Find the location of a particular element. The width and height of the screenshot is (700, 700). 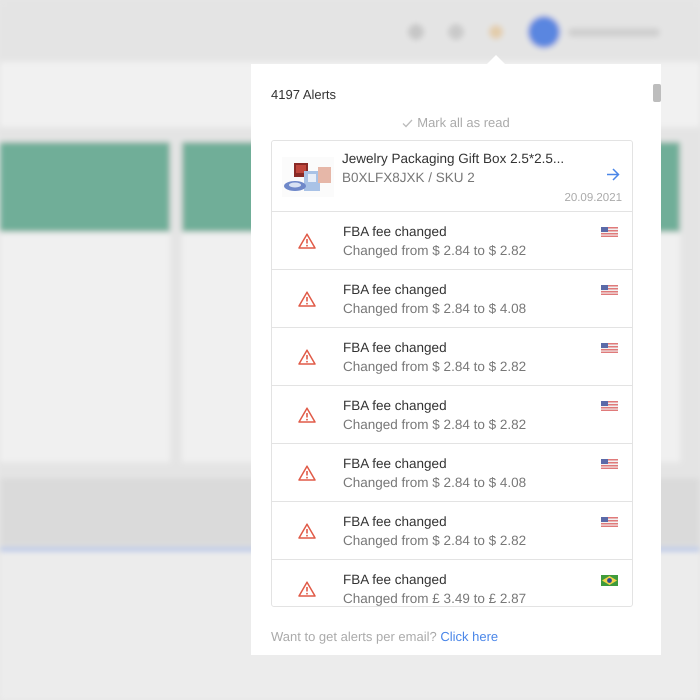

alert-date: 20.09.2021 is located at coordinates (593, 198).